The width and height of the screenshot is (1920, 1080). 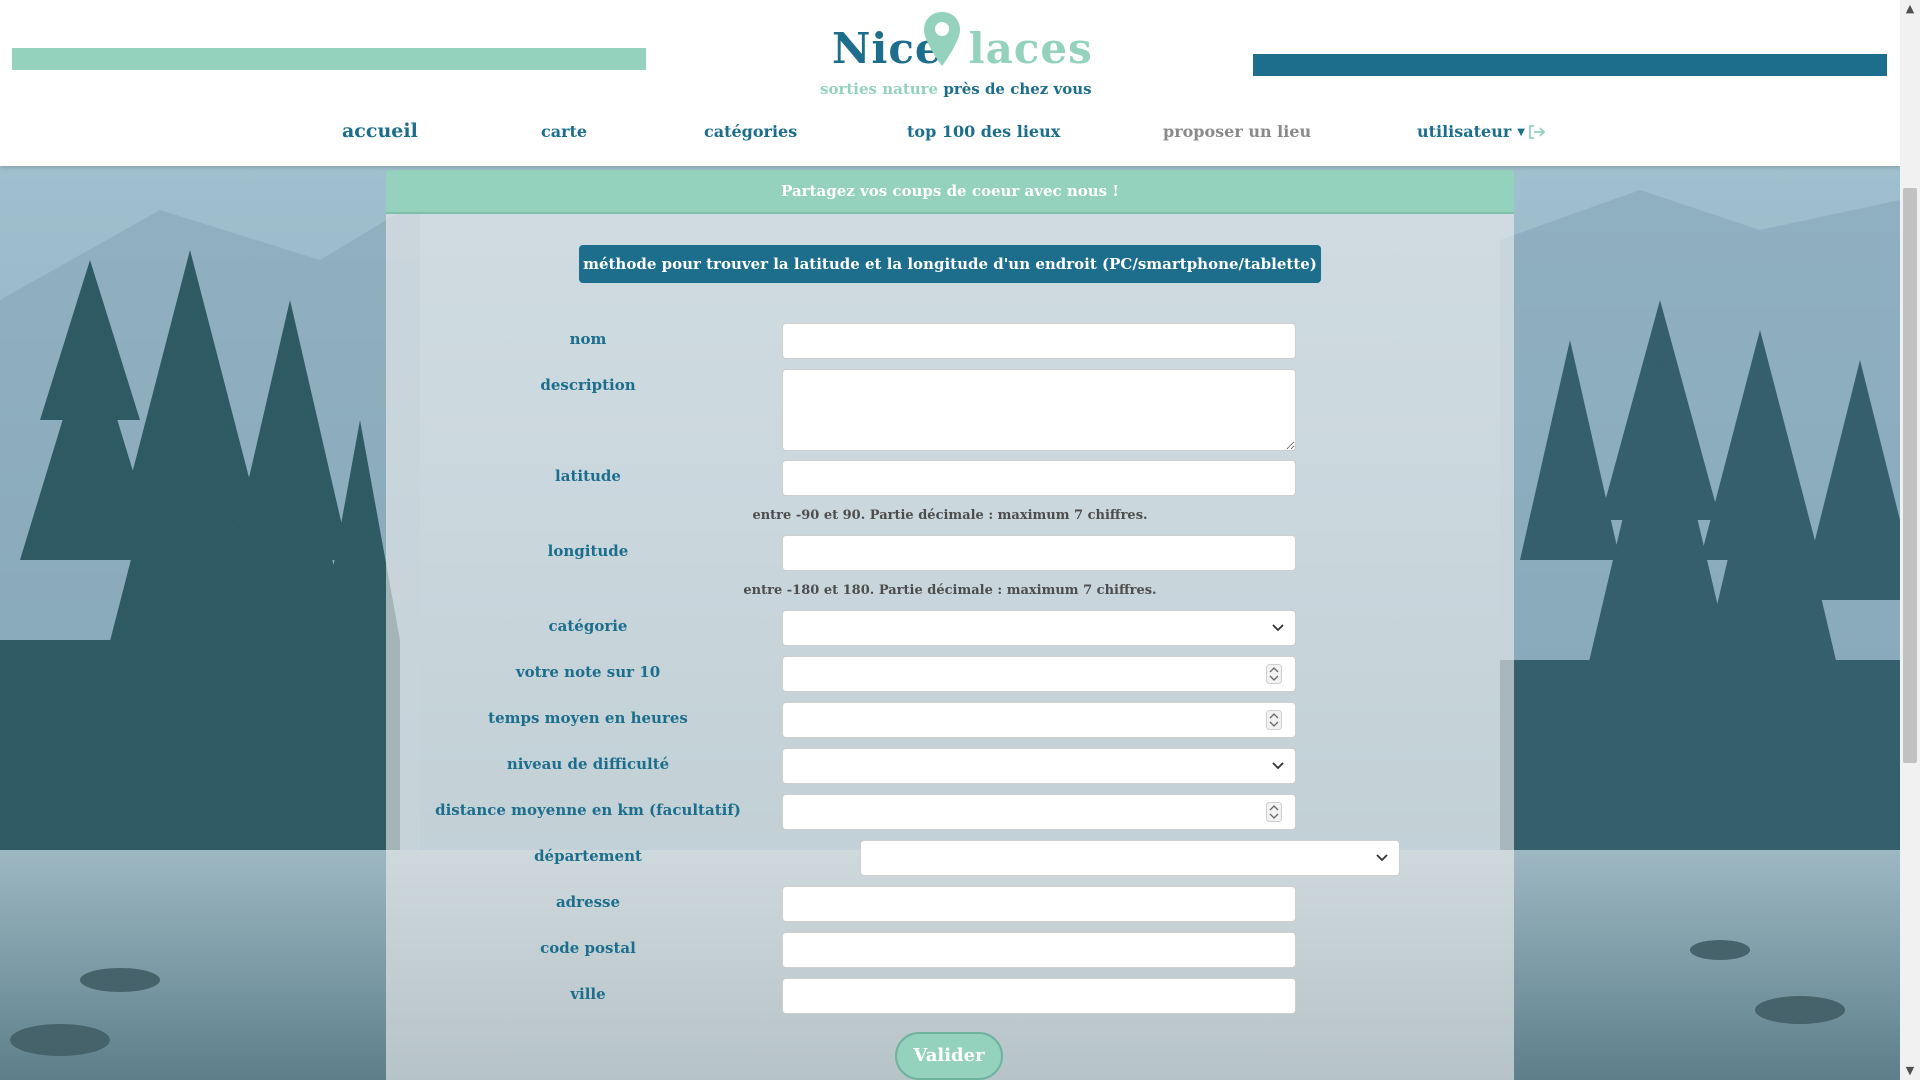 What do you see at coordinates (1039, 553) in the screenshot?
I see `longitude-input` at bounding box center [1039, 553].